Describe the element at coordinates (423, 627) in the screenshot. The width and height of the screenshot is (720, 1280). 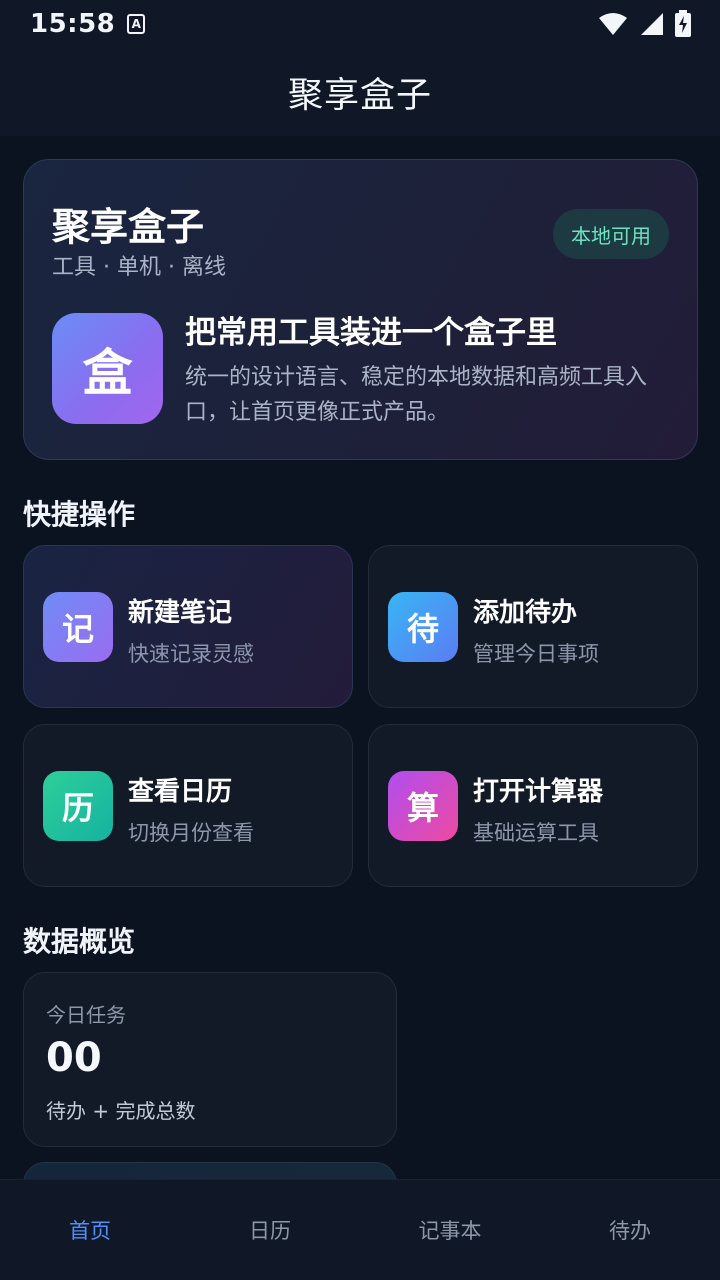
I see `todo-icon: 待` at that location.